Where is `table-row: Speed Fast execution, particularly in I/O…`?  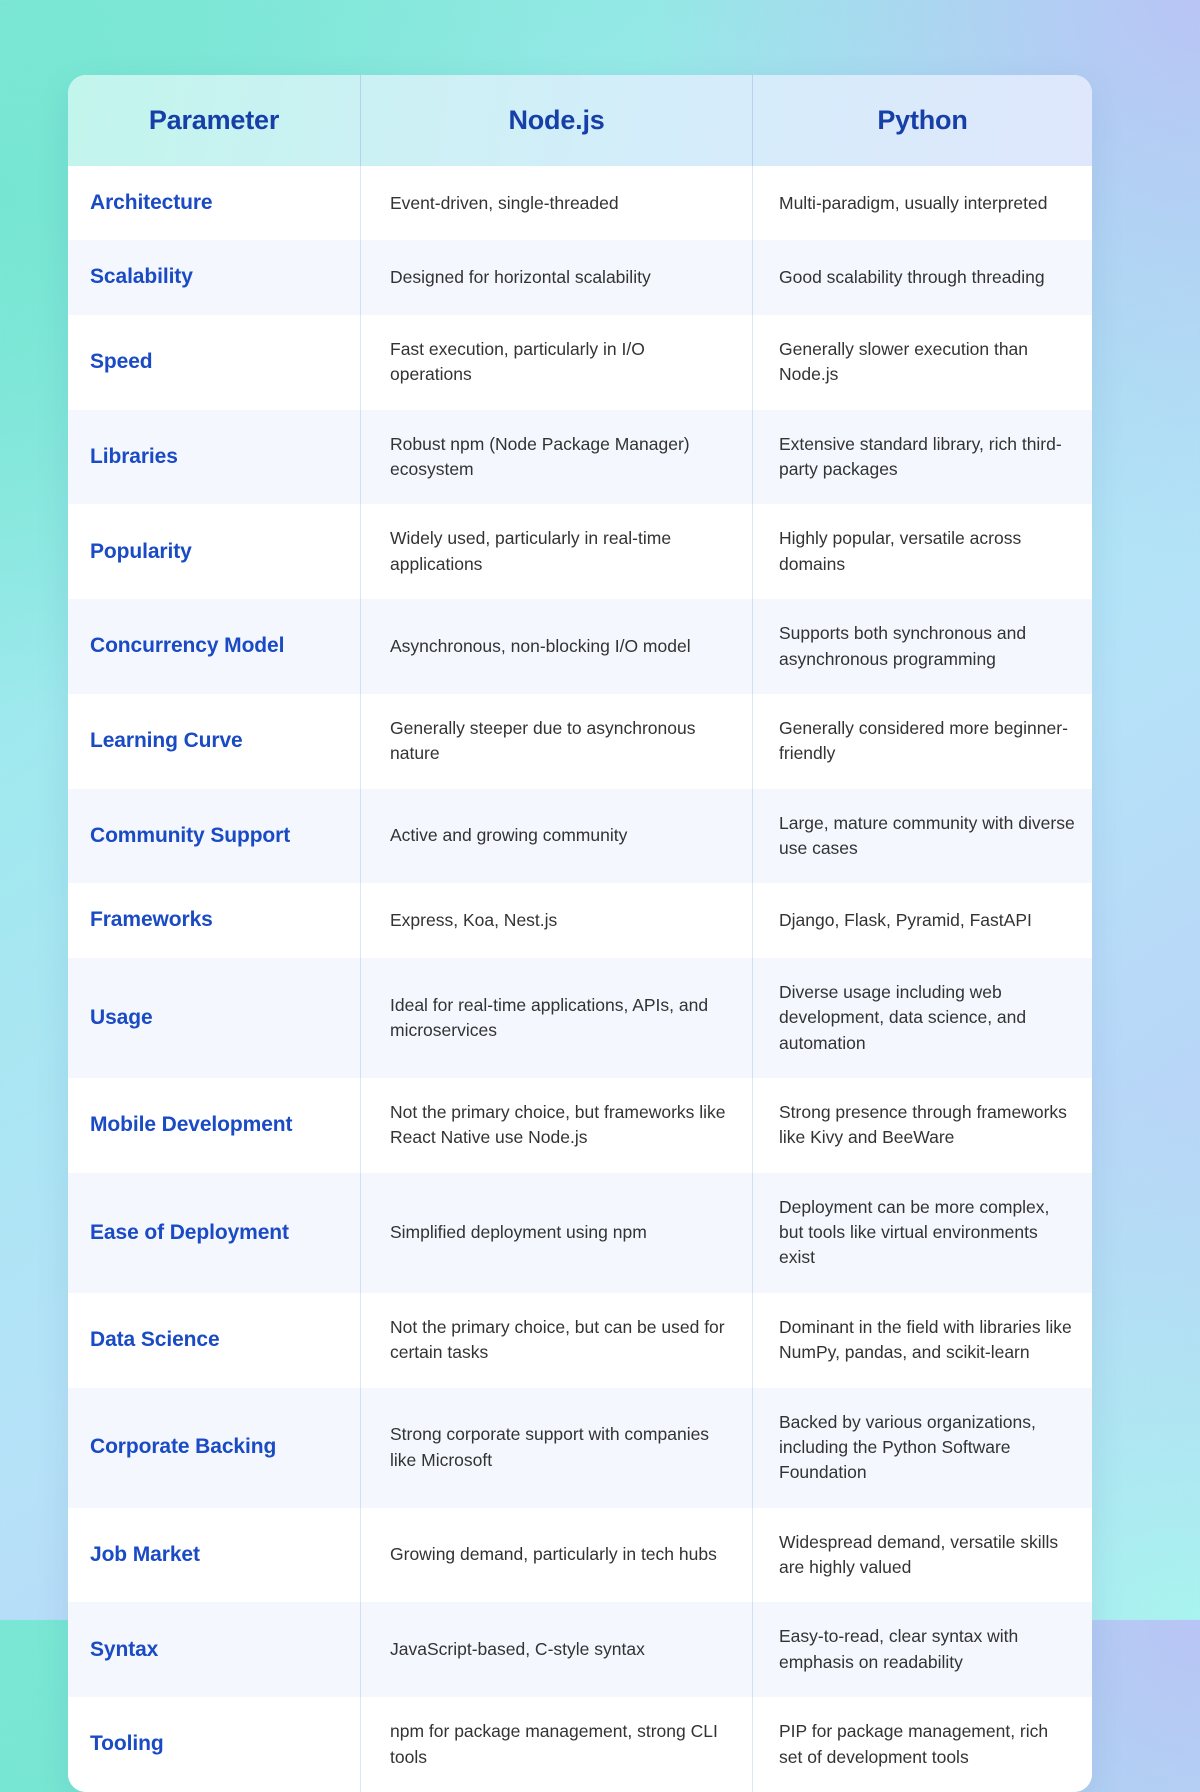 table-row: Speed Fast execution, particularly in I/O… is located at coordinates (580, 362).